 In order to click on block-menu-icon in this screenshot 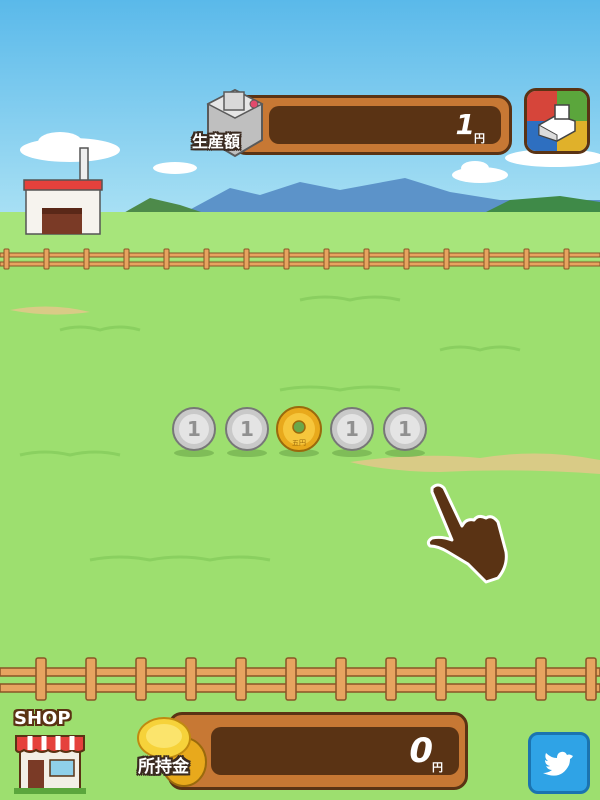, I will do `click(557, 121)`.